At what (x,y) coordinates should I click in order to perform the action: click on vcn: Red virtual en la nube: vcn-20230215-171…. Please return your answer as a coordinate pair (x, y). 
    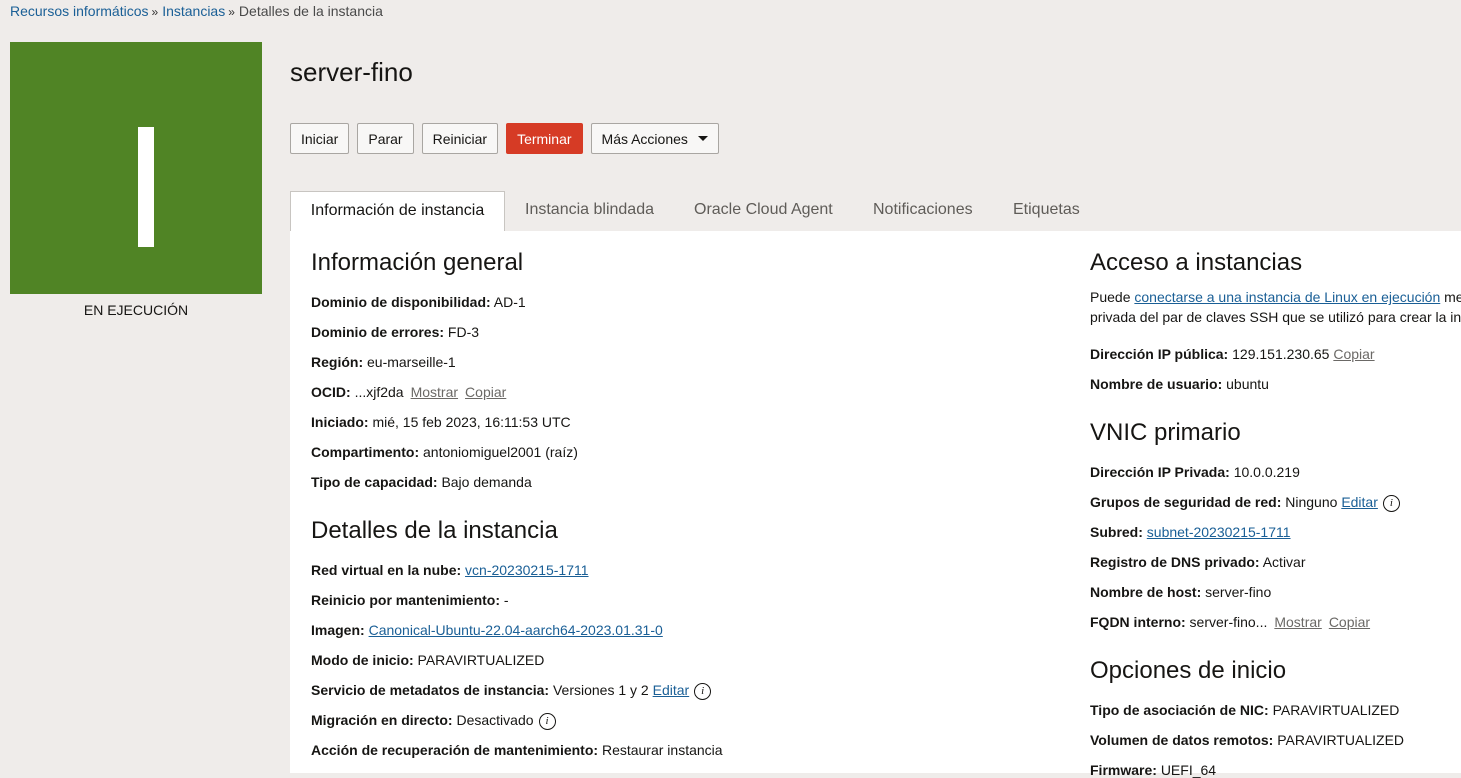
    Looking at the image, I should click on (450, 570).